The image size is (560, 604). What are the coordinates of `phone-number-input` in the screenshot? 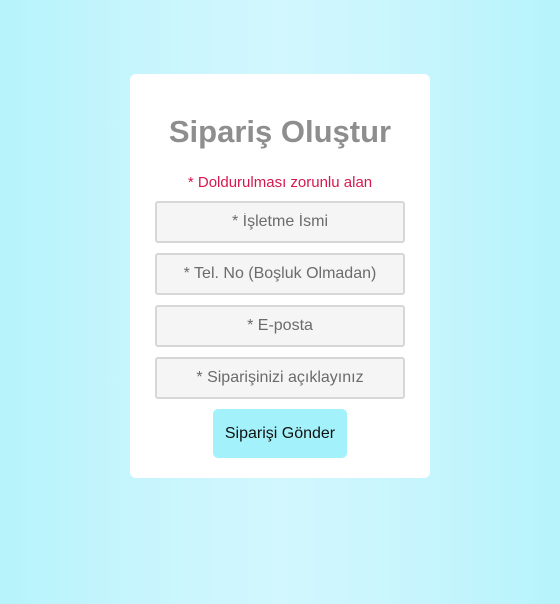 It's located at (280, 274).